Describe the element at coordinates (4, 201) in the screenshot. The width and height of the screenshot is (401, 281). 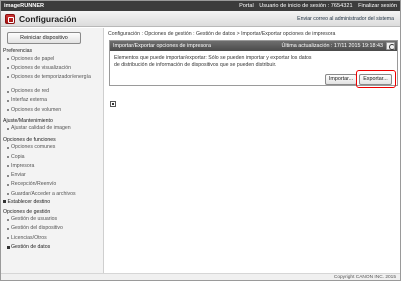
I see `expand-icon` at that location.